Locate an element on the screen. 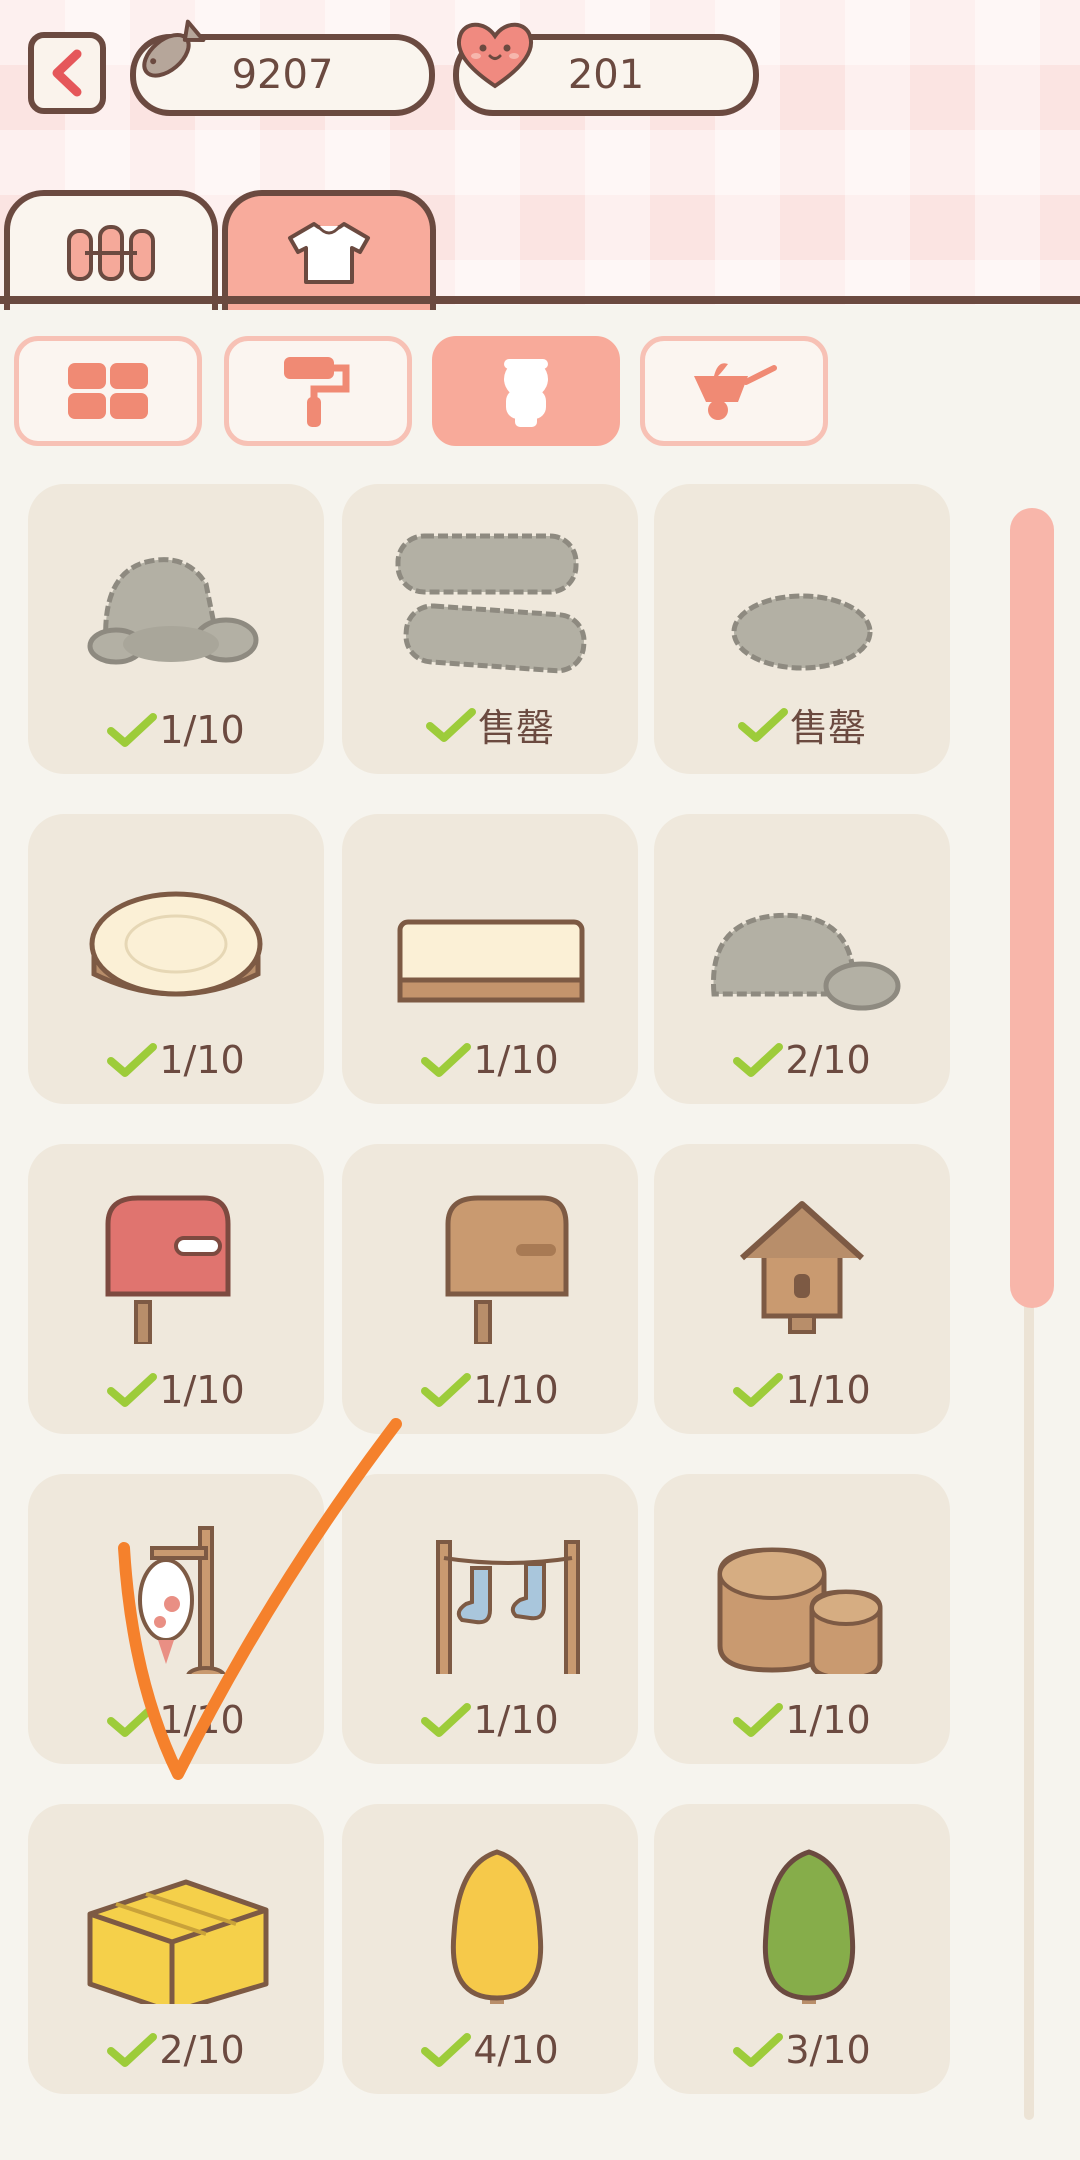 This screenshot has height=2160, width=1080. tab-divider is located at coordinates (540, 300).